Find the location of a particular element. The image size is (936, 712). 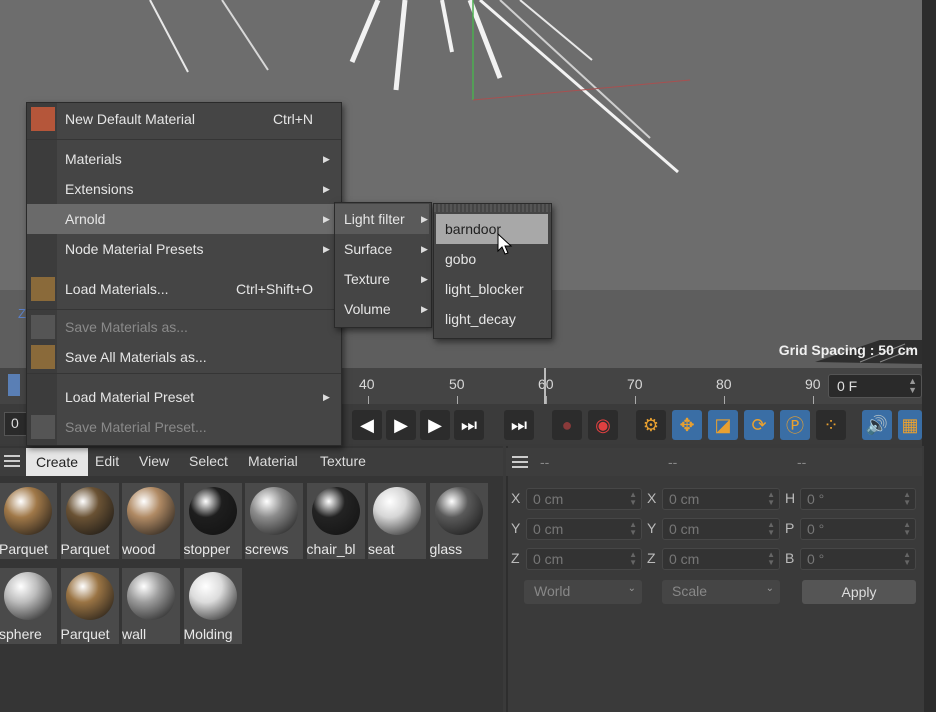

menu-select: Select is located at coordinates (208, 461).